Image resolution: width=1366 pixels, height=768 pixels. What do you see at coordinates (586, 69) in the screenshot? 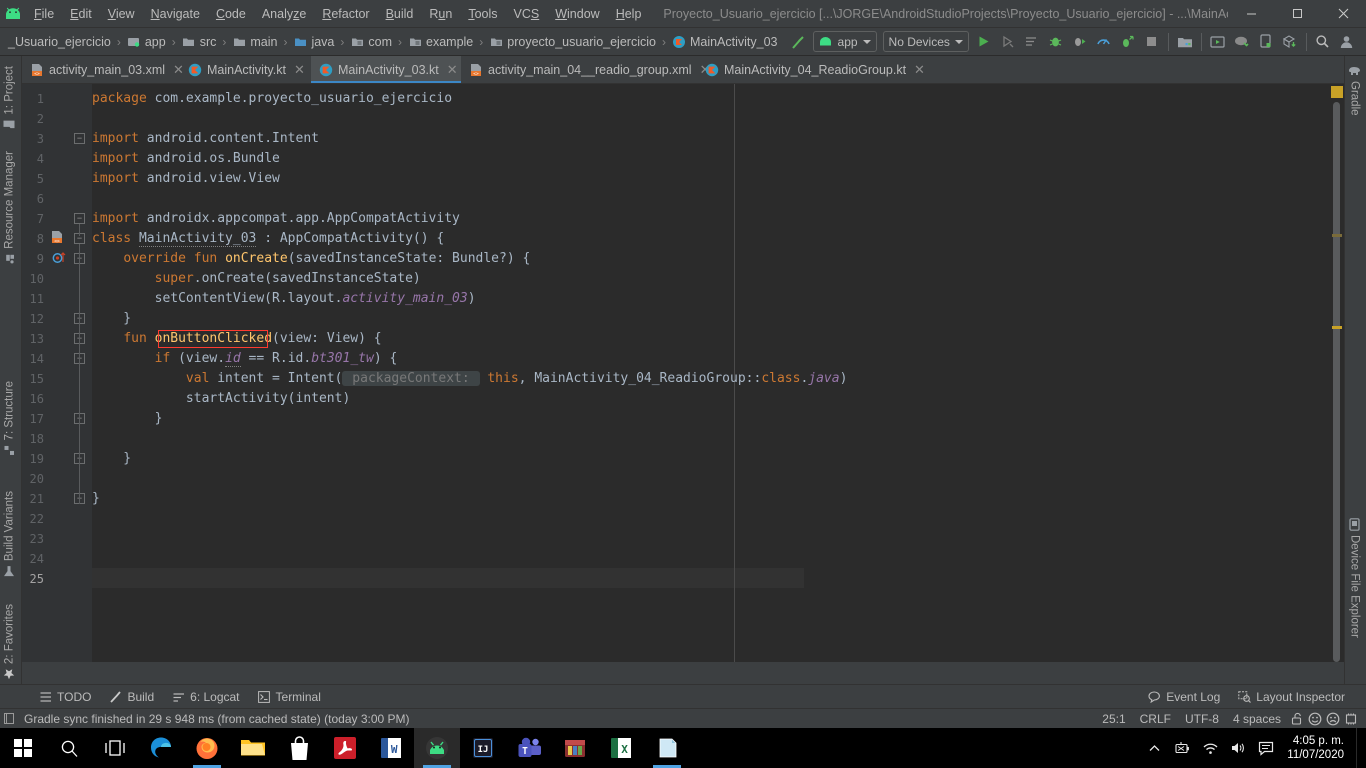
I see `tab-activity-main-04-readio-group-xml: <> activity_main_04__readio_group.xml ✕` at bounding box center [586, 69].